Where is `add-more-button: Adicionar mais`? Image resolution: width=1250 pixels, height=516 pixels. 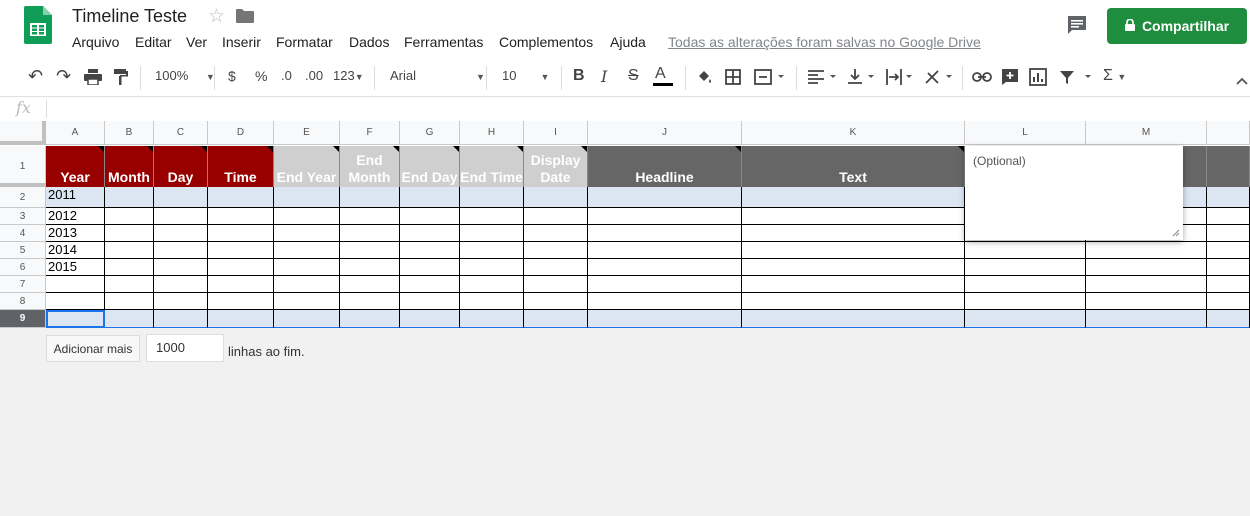 add-more-button: Adicionar mais is located at coordinates (93, 348).